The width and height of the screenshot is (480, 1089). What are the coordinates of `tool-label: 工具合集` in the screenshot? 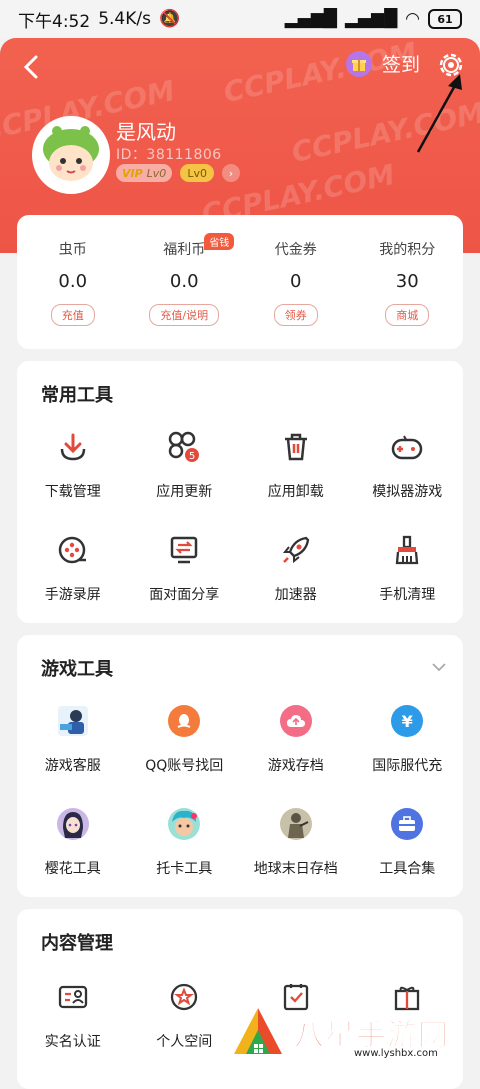 It's located at (407, 869).